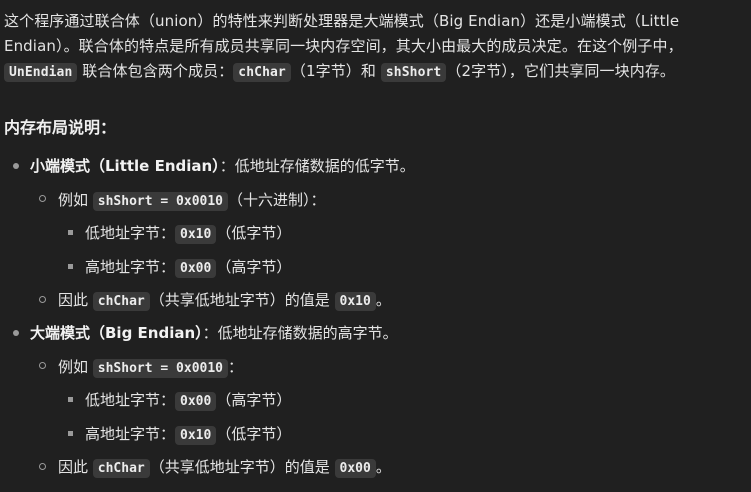 Image resolution: width=751 pixels, height=492 pixels. I want to click on big-endian-high-byte: 高地址字节： 0x10 （低字节）, so click(188, 435).